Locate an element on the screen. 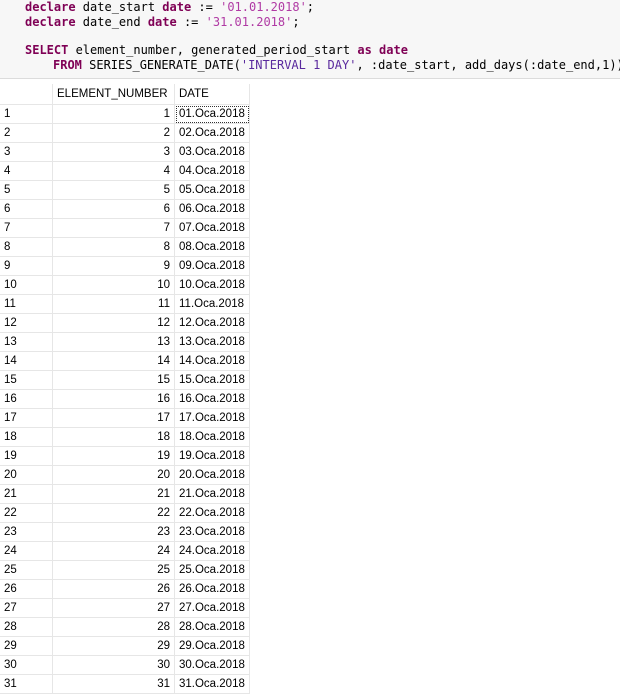  table-row: 14 14 14.Oca.2018 is located at coordinates (125, 361).